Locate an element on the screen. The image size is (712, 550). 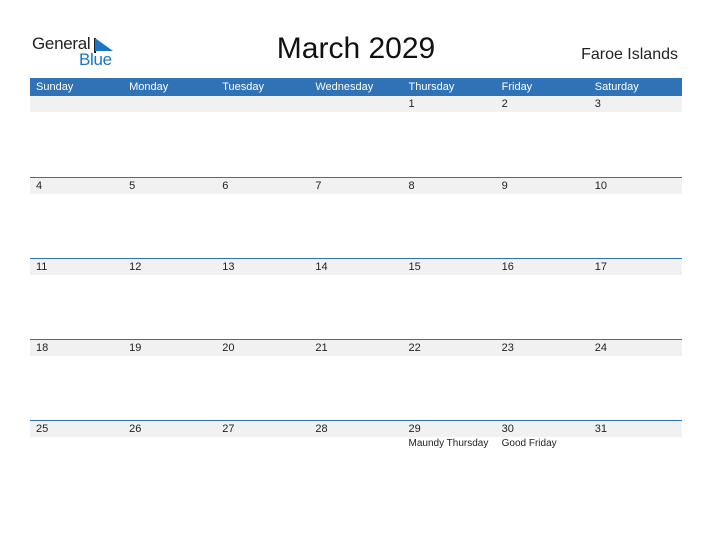
day-number: 27 is located at coordinates (228, 429).